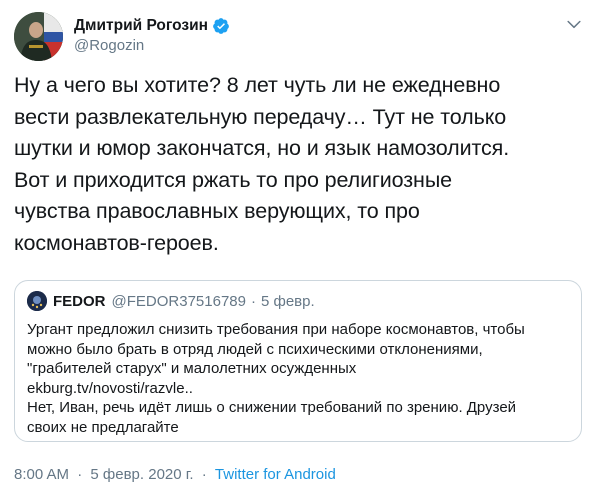  What do you see at coordinates (141, 474) in the screenshot?
I see `tweet-date: 5 февр. 2020 г.` at bounding box center [141, 474].